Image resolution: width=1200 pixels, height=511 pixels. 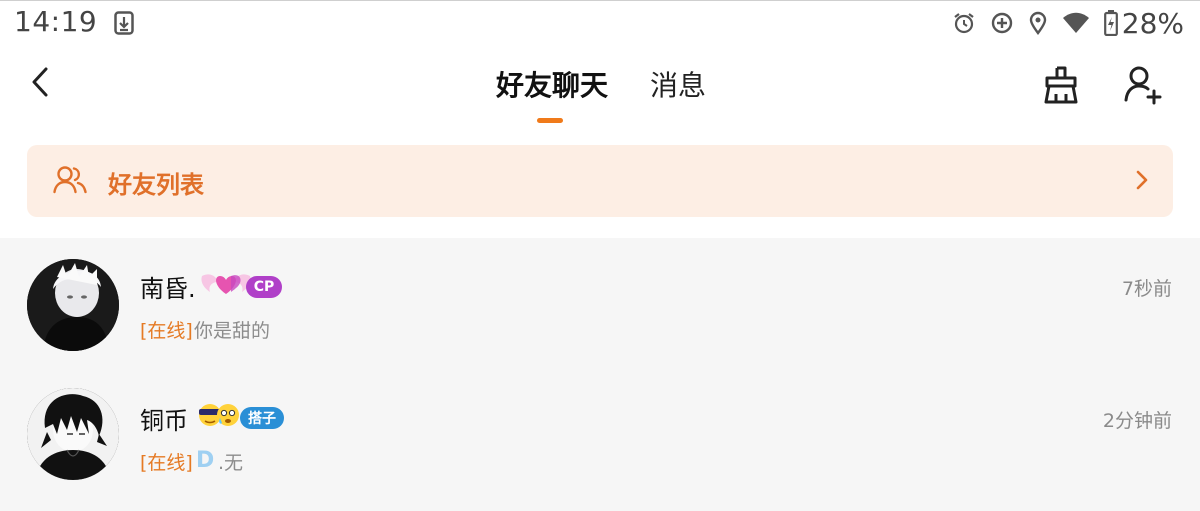 I want to click on status-icons: 28%, so click(x=1061, y=23).